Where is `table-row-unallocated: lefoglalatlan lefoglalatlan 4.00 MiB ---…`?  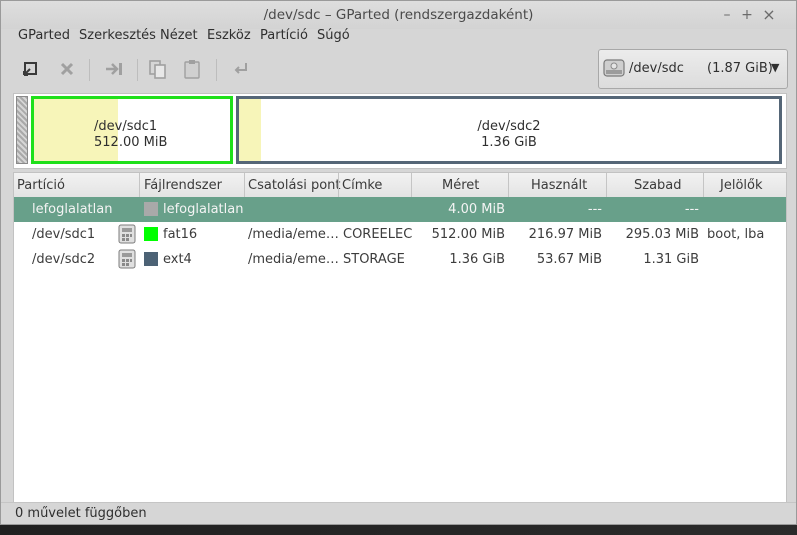
table-row-unallocated: lefoglalatlan lefoglalatlan 4.00 MiB ---… is located at coordinates (400, 209).